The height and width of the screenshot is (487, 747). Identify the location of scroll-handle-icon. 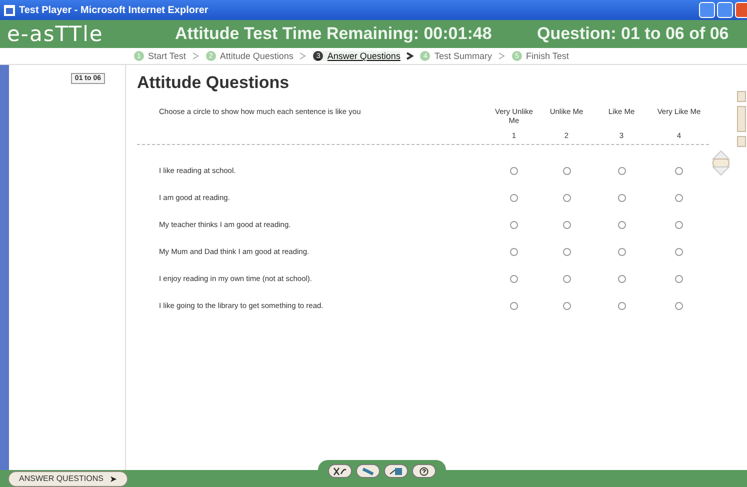
(721, 163).